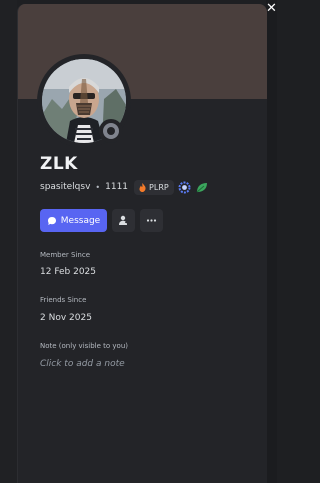 The image size is (320, 483). What do you see at coordinates (63, 300) in the screenshot?
I see `friends-since-label: Friends Since` at bounding box center [63, 300].